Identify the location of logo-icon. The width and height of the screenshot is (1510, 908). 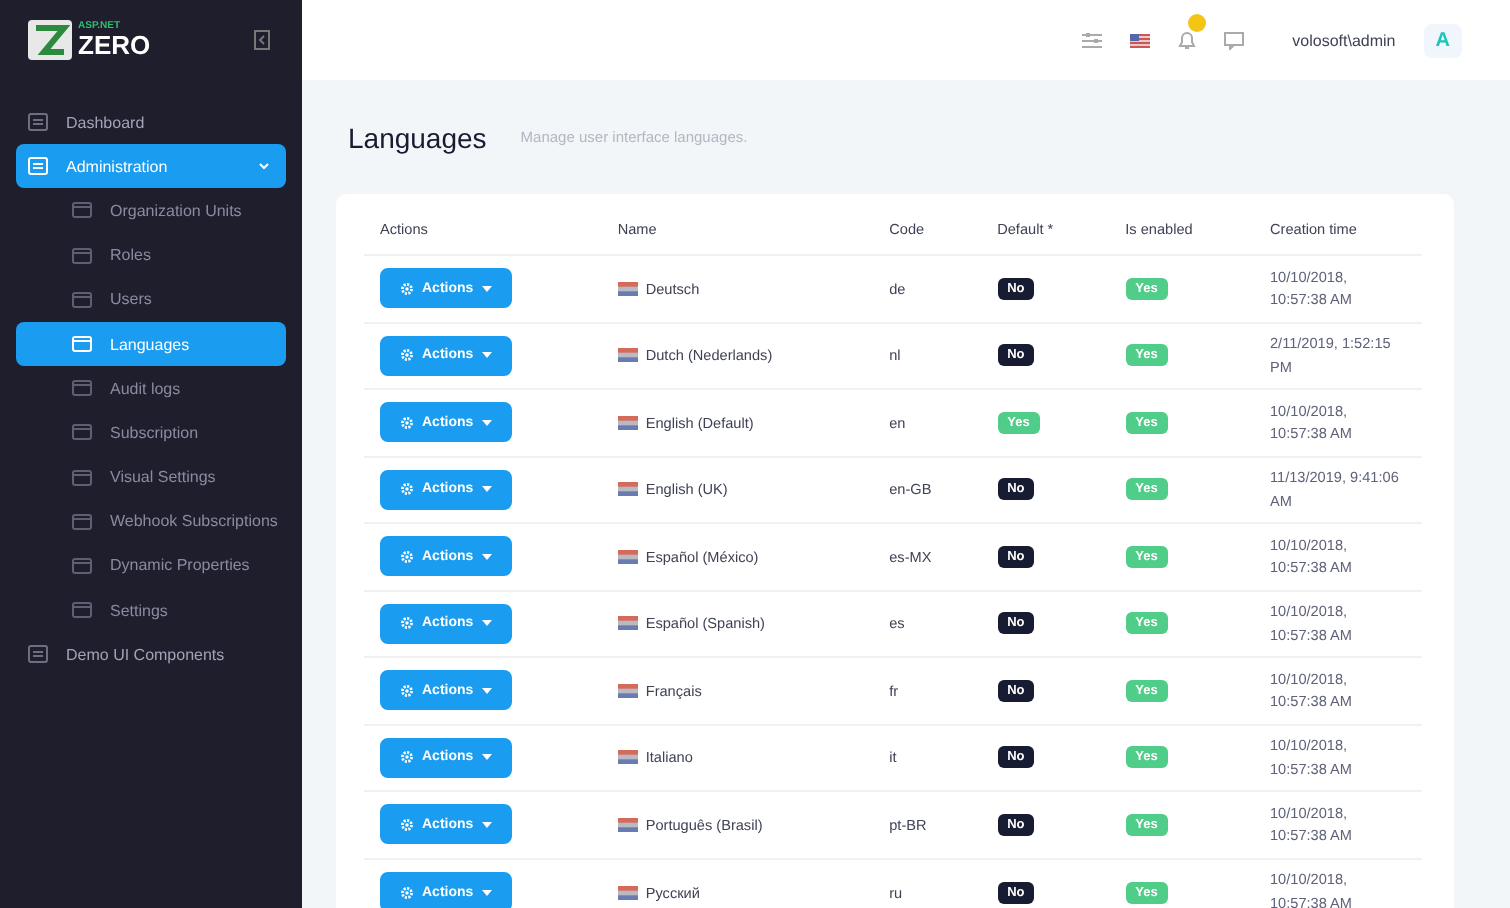
(50, 40).